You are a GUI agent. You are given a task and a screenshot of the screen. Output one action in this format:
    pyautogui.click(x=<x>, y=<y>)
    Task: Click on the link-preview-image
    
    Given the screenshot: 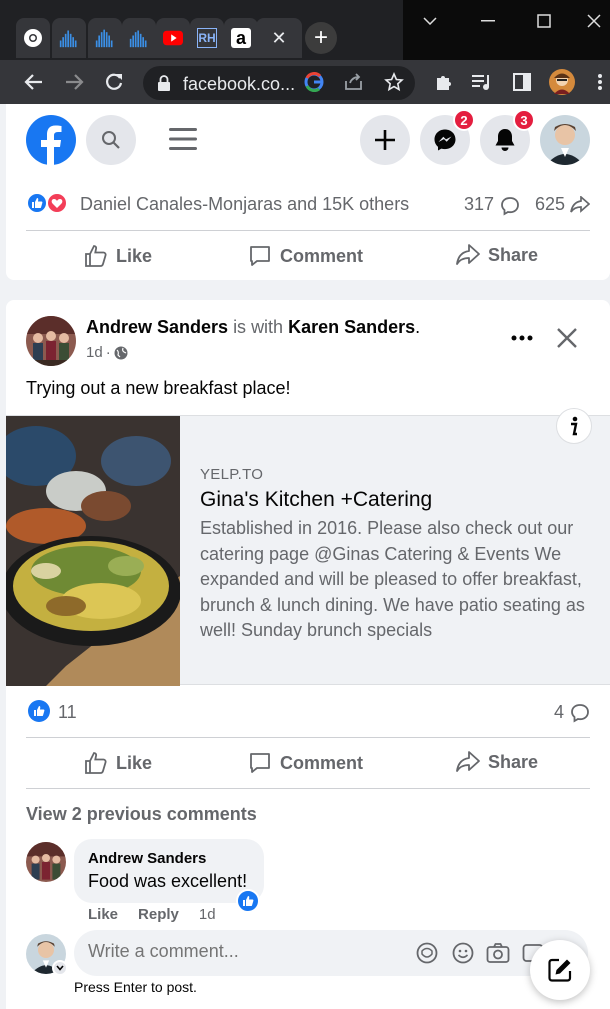 What is the action you would take?
    pyautogui.click(x=93, y=551)
    